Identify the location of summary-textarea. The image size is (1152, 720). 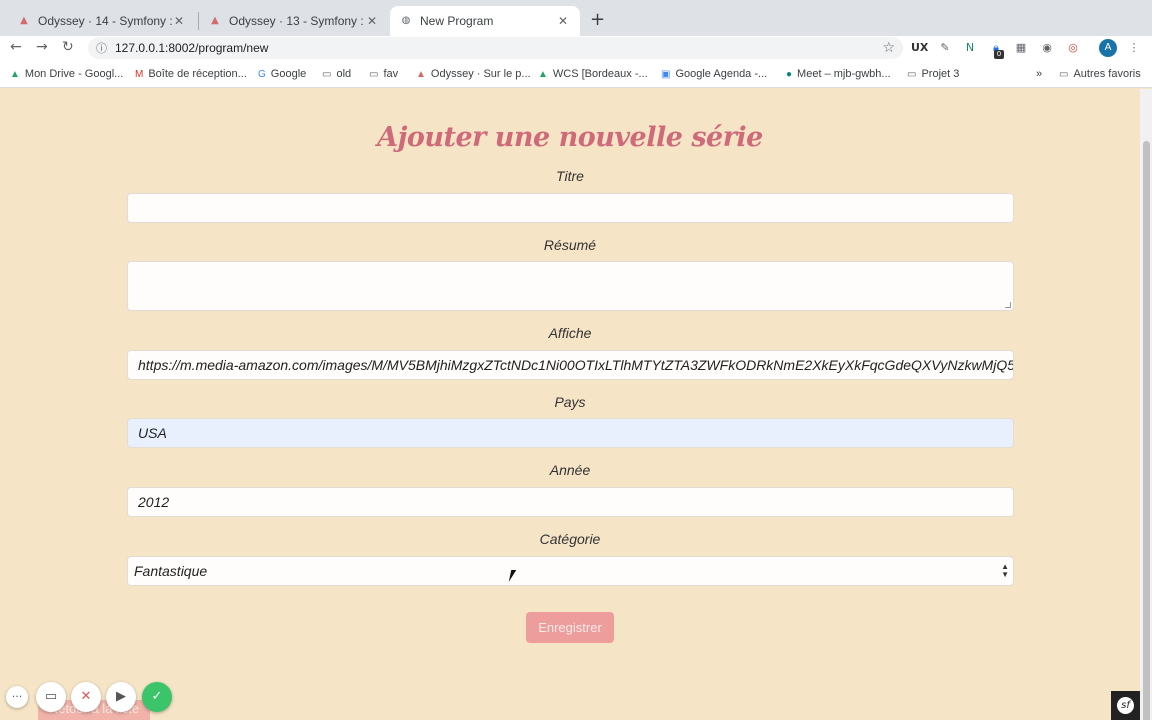
(570, 286).